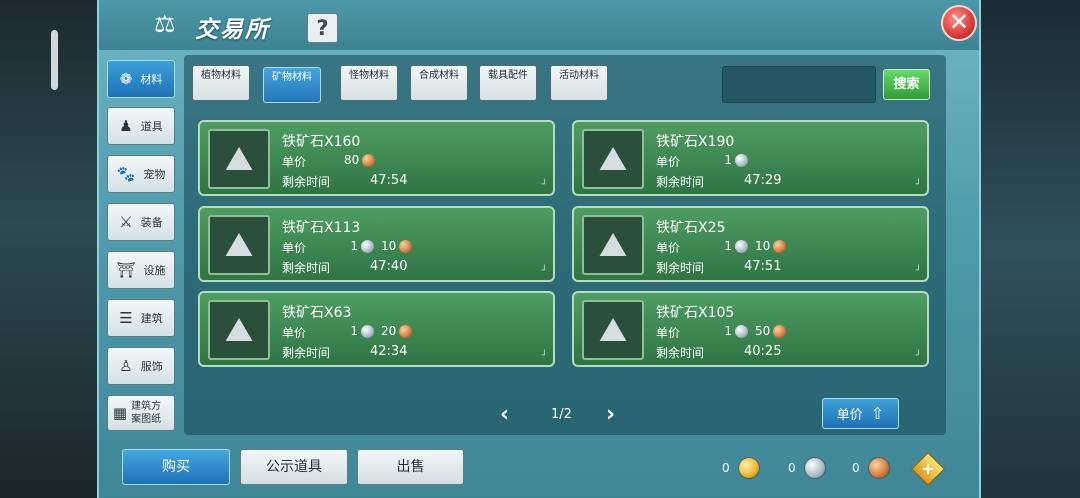  What do you see at coordinates (860, 413) in the screenshot?
I see `sort-by-price-button: 单价 ⇧` at bounding box center [860, 413].